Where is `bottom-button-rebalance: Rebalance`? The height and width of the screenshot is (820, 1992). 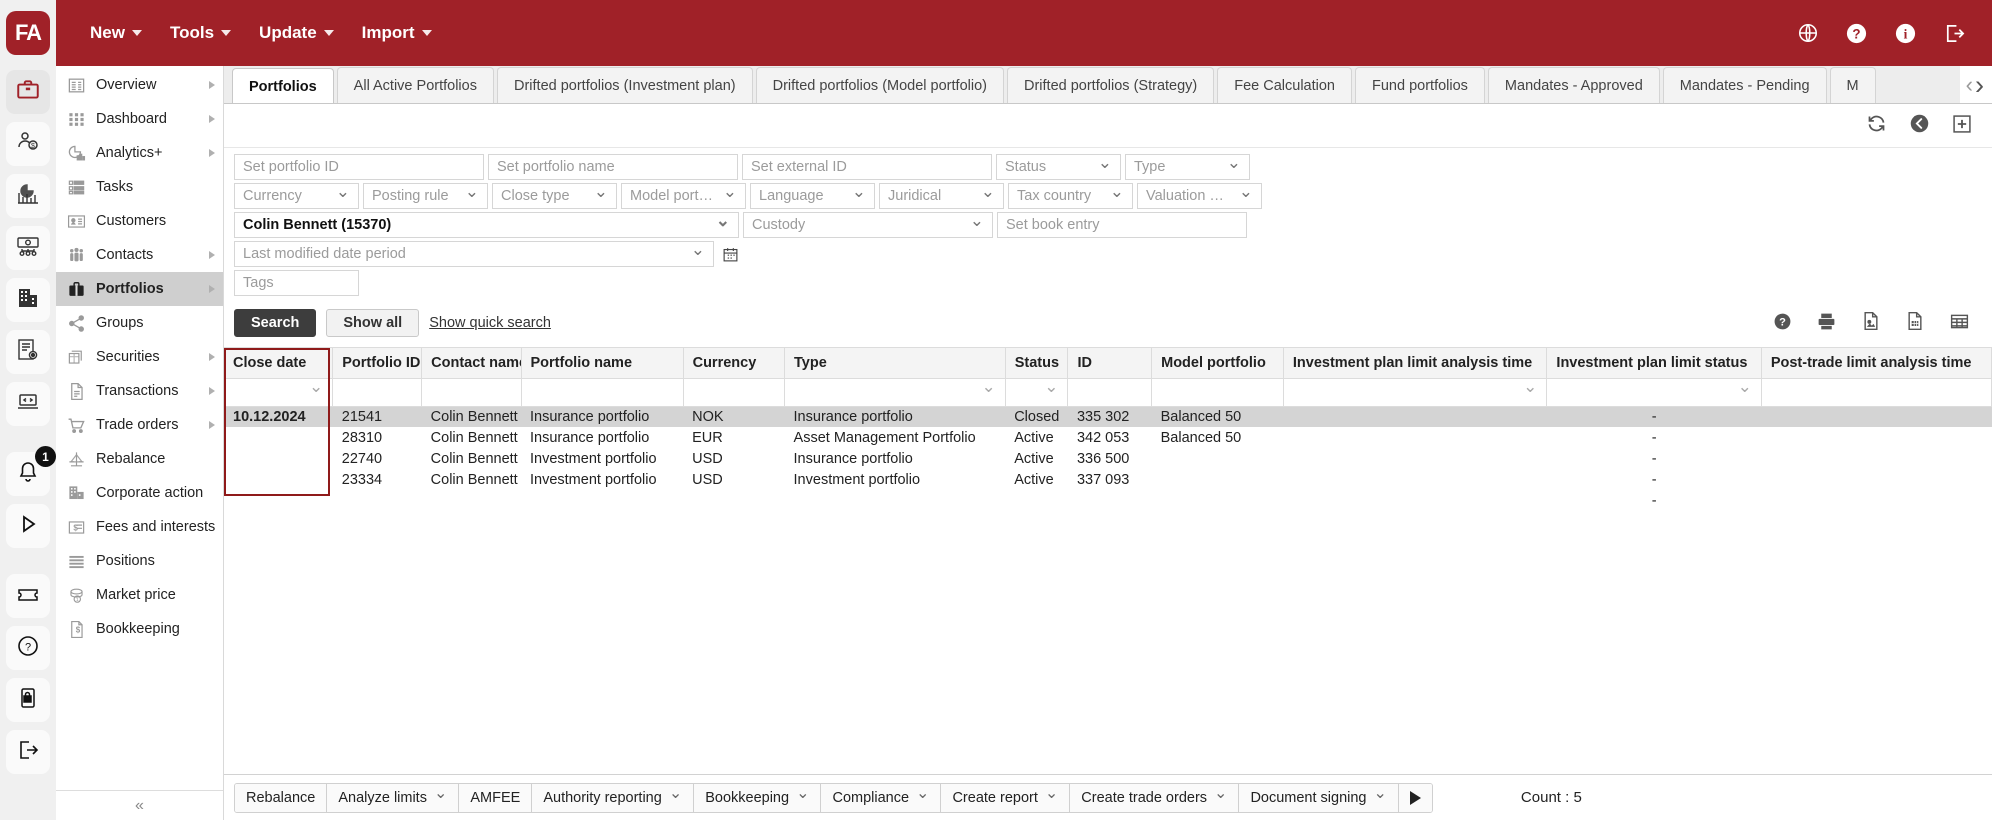
bottom-button-rebalance: Rebalance is located at coordinates (281, 797).